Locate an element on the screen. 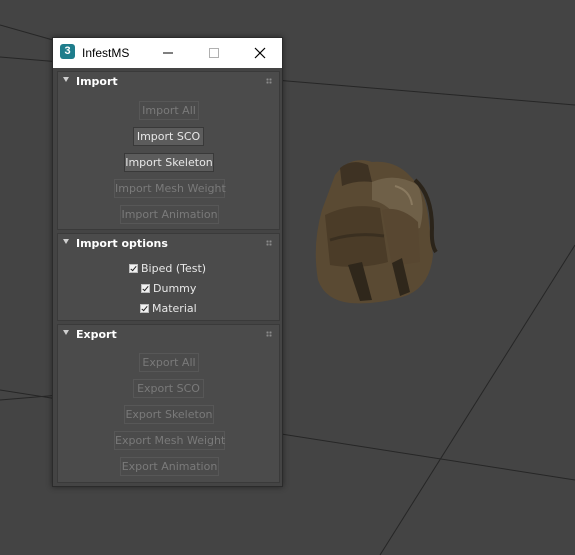 This screenshot has height=555, width=575. close-icon is located at coordinates (260, 53).